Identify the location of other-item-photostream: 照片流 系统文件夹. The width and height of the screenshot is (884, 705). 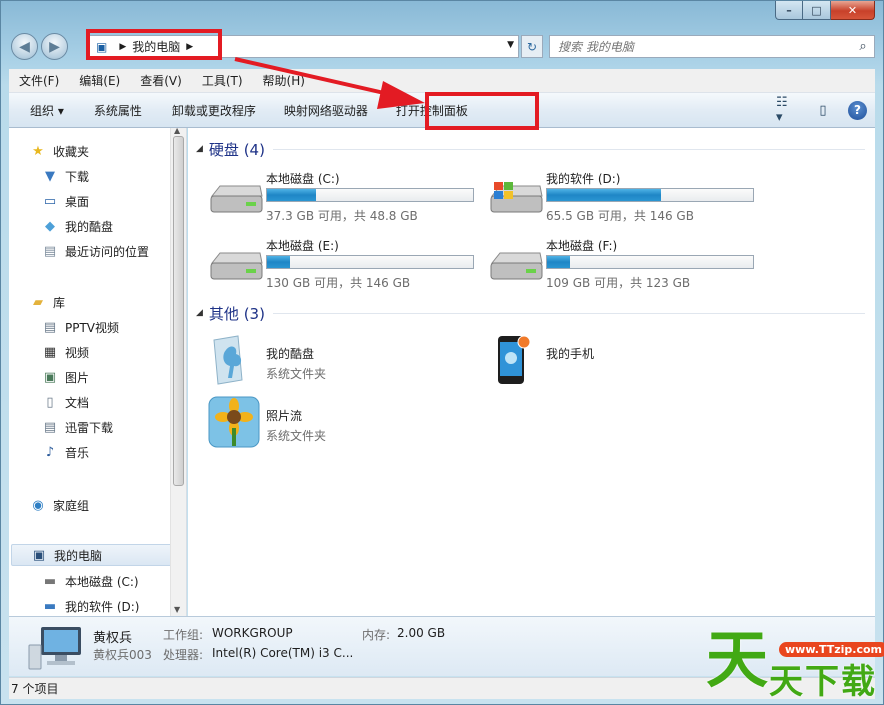
(343, 424).